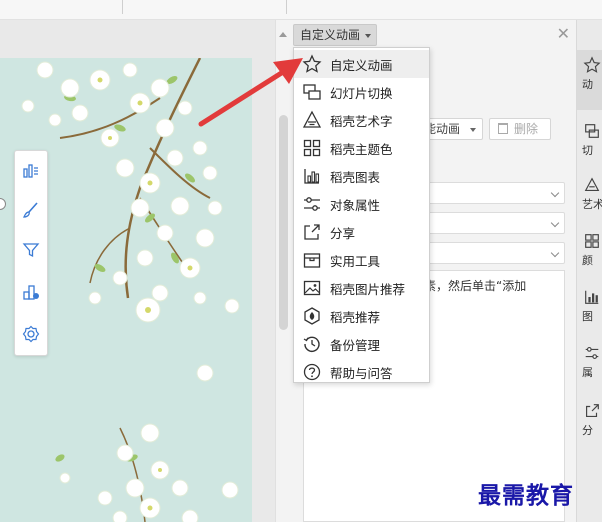 The image size is (602, 522). I want to click on properties-icon, so click(312, 204).